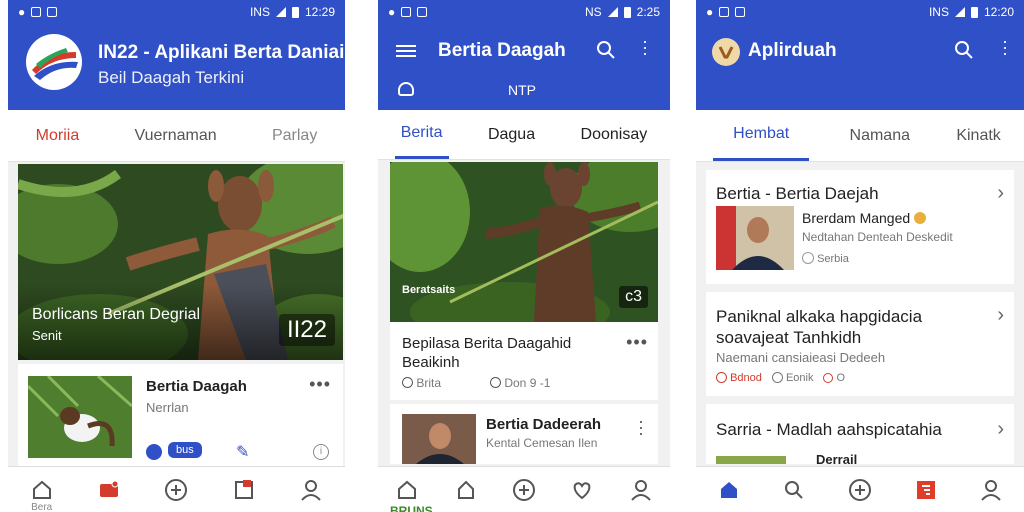  Describe the element at coordinates (938, 12) in the screenshot. I see `carrier-label: INS` at that location.